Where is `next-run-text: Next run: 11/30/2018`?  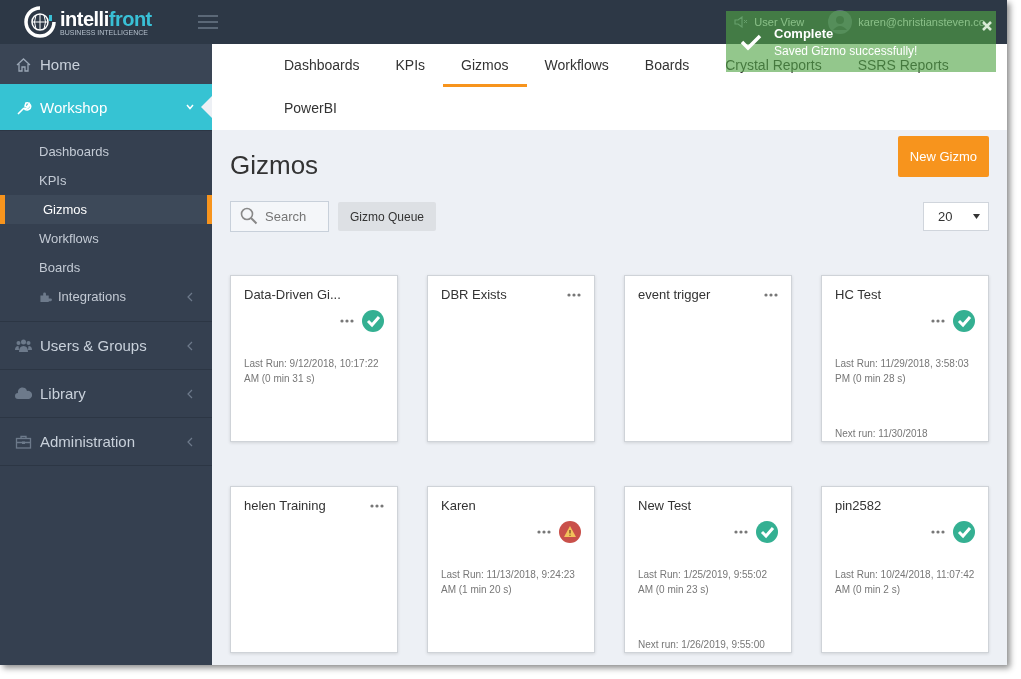
next-run-text: Next run: 11/30/2018 is located at coordinates (882, 433).